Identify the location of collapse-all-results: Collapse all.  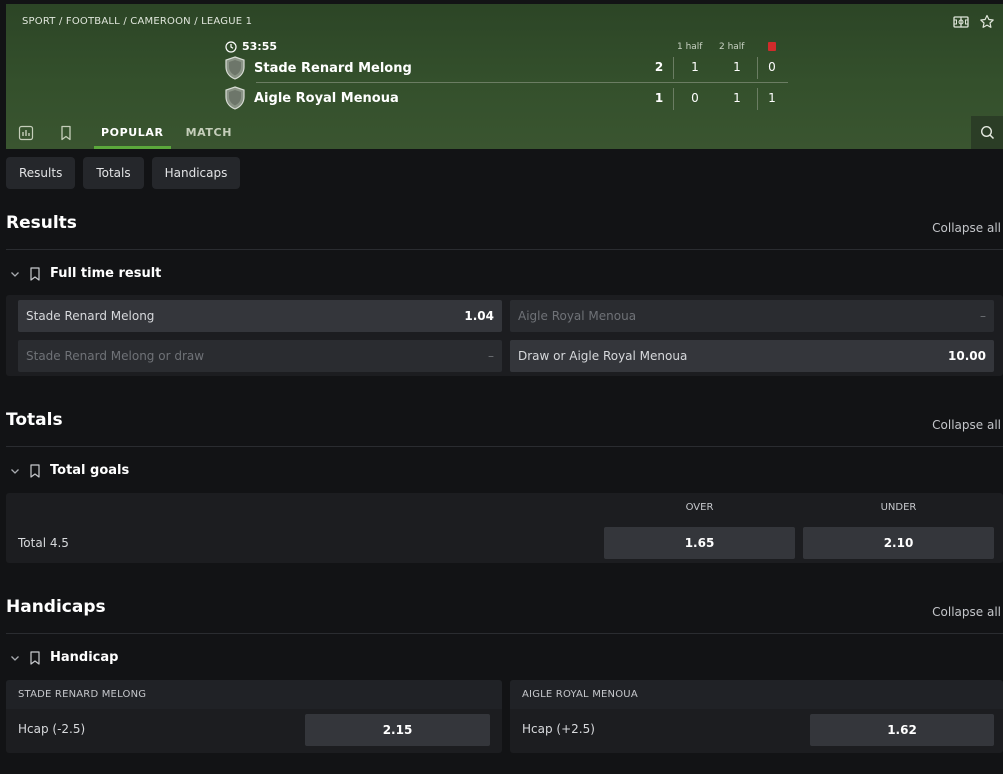
(966, 228).